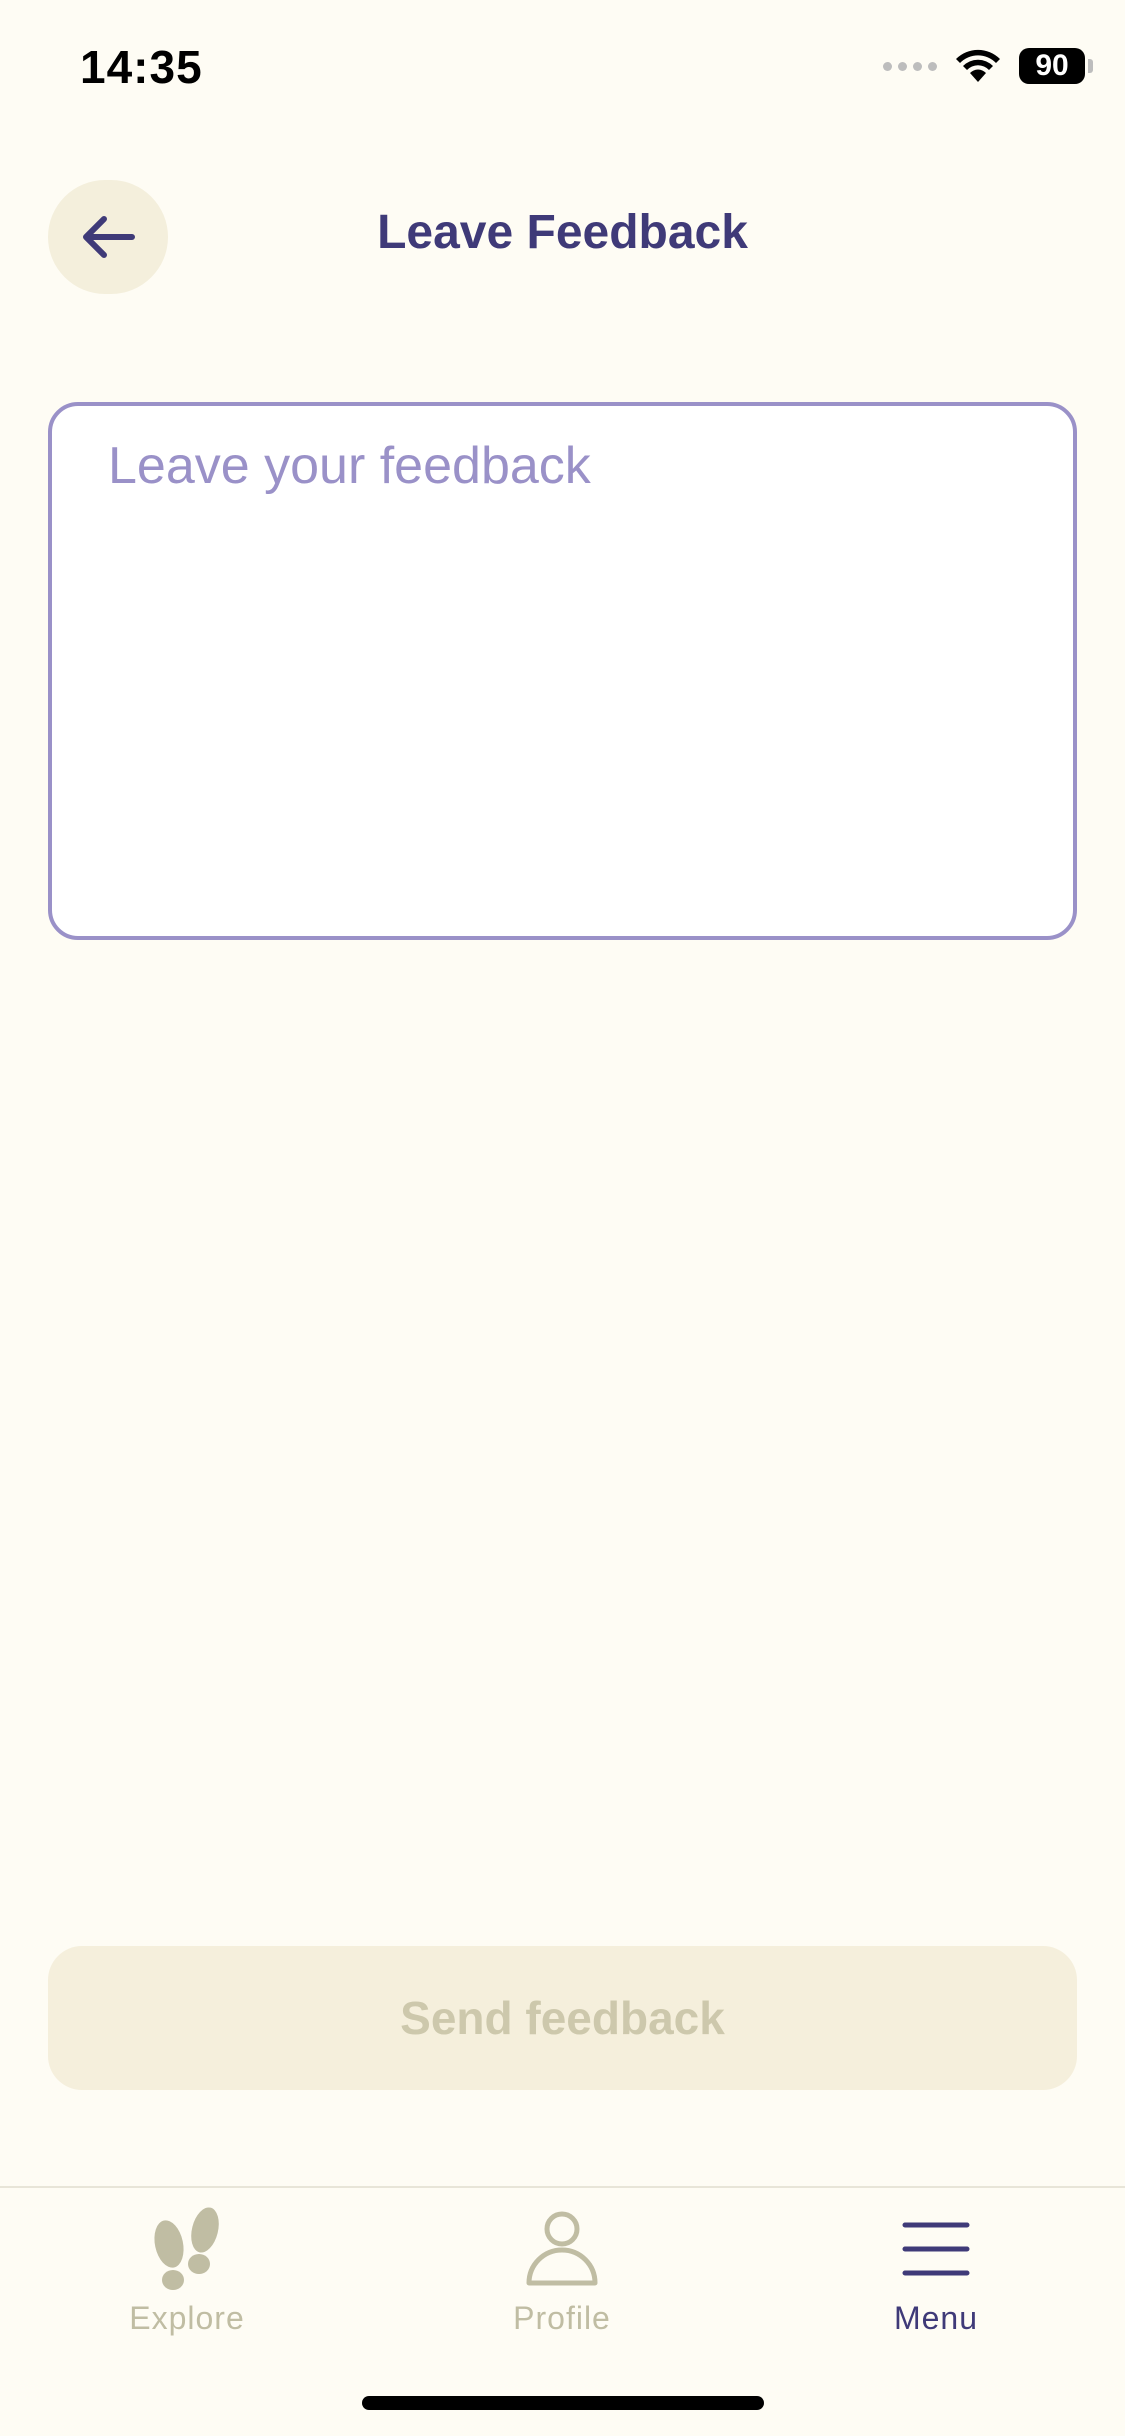 The image size is (1125, 2436). I want to click on tab-explore: Explore, so click(187, 2276).